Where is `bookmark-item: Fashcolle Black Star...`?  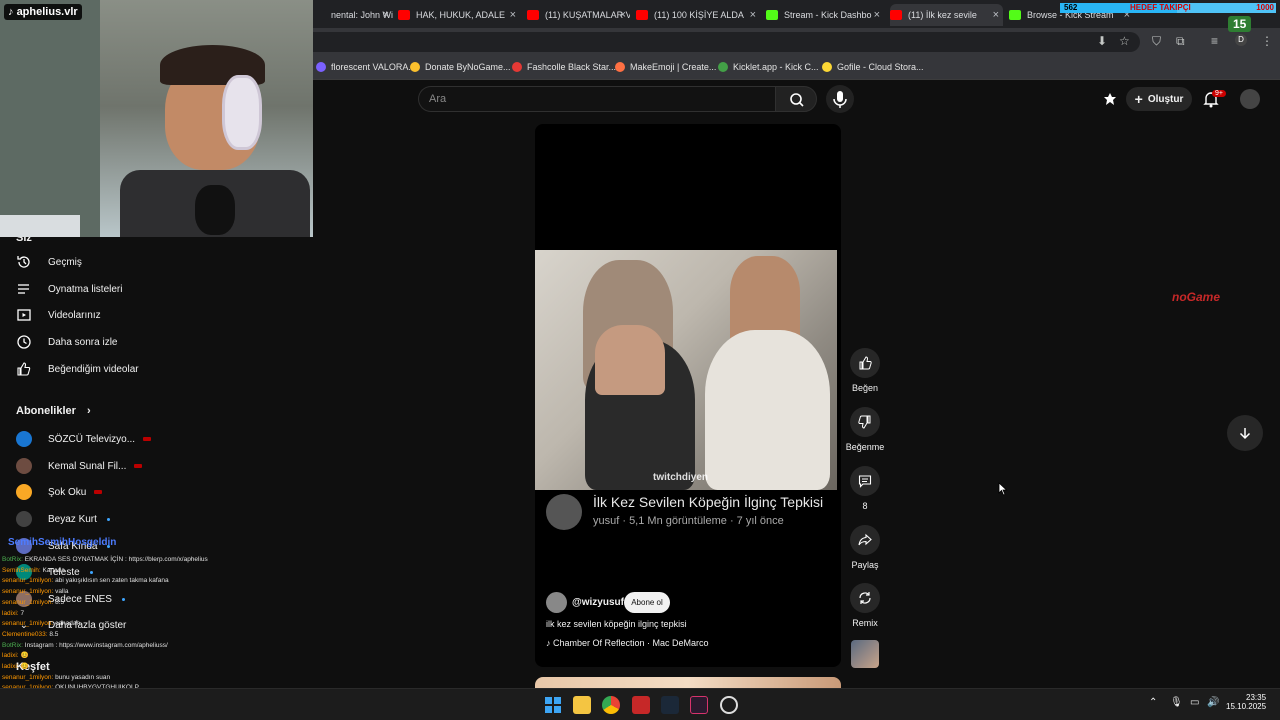
bookmark-item: Fashcolle Black Star... is located at coordinates (564, 67).